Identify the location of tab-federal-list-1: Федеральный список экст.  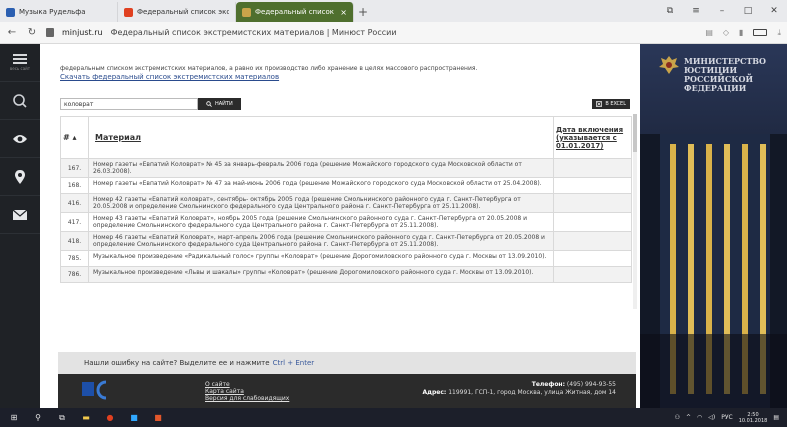
(177, 12).